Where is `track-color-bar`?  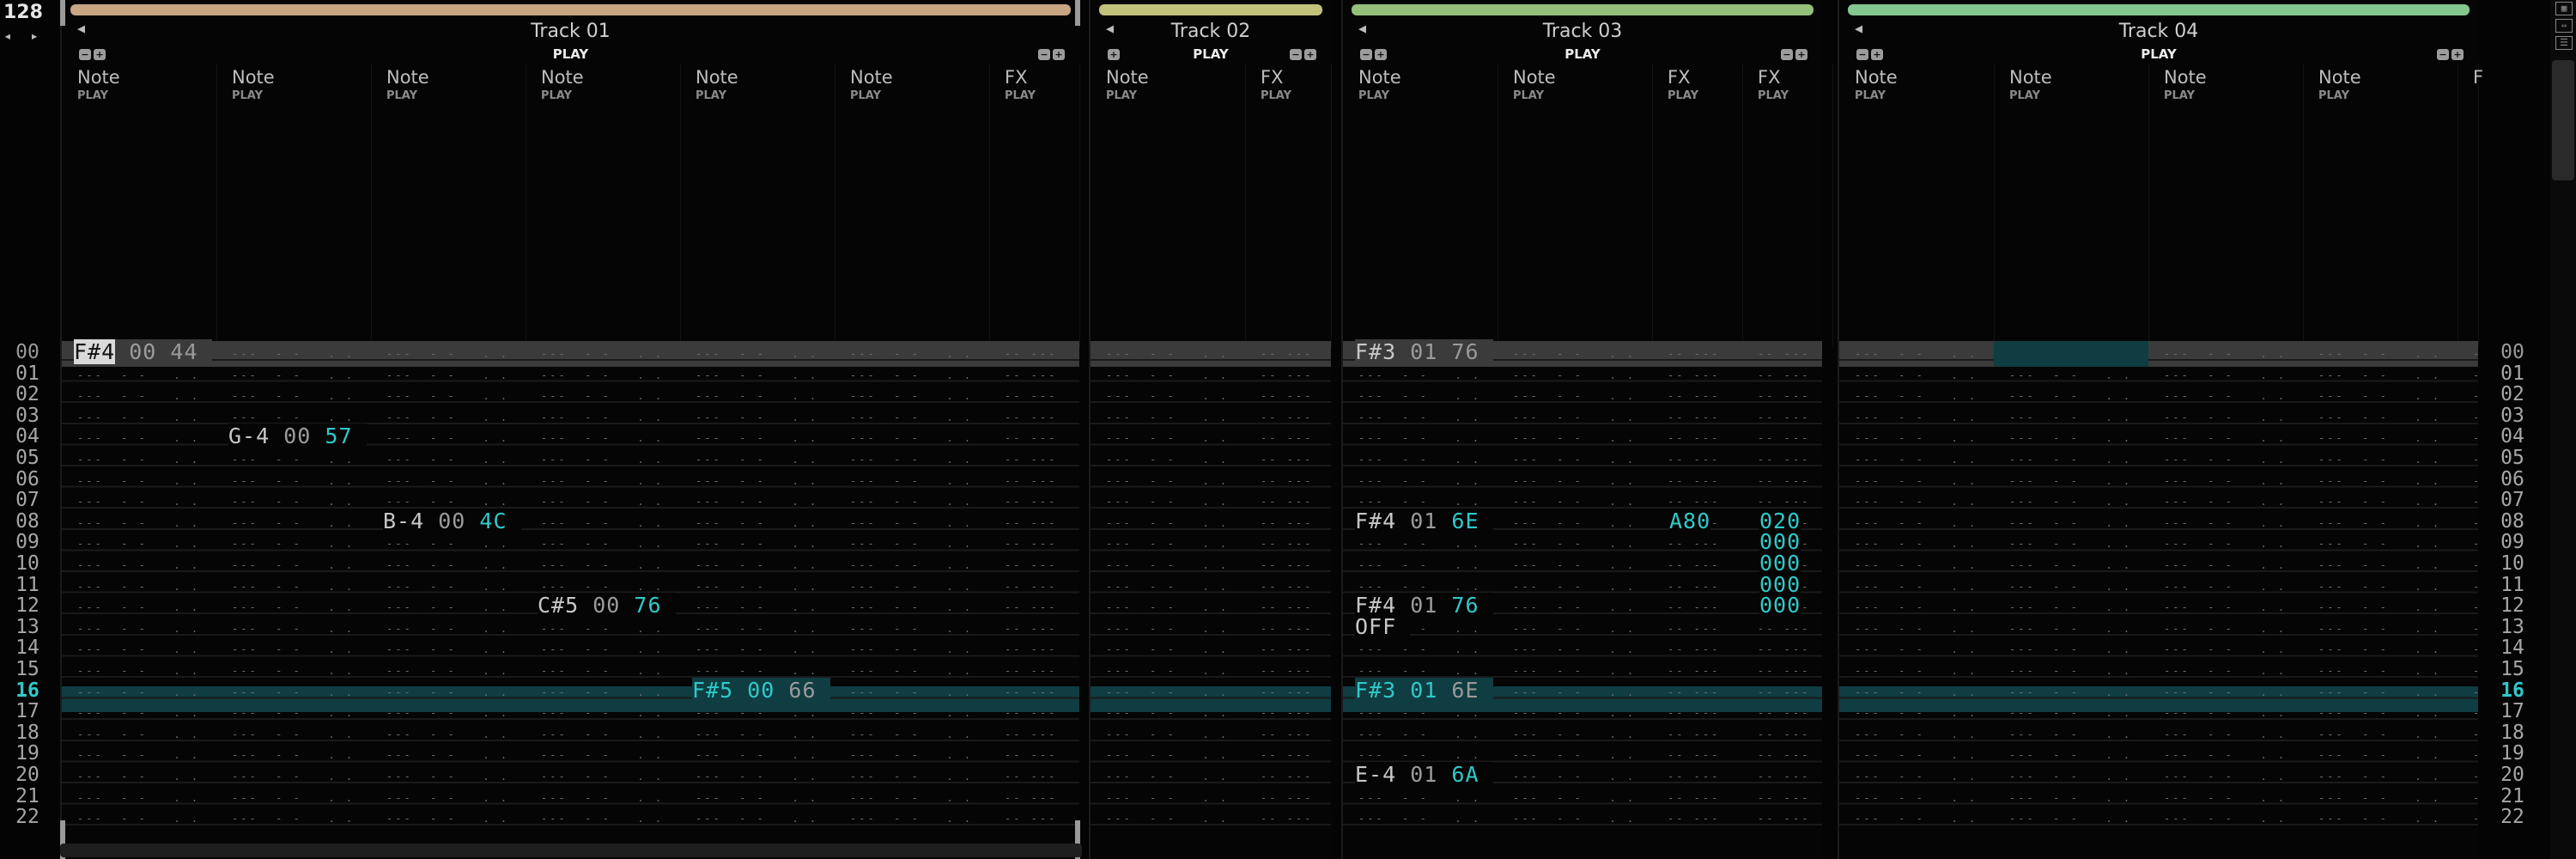 track-color-bar is located at coordinates (1583, 9).